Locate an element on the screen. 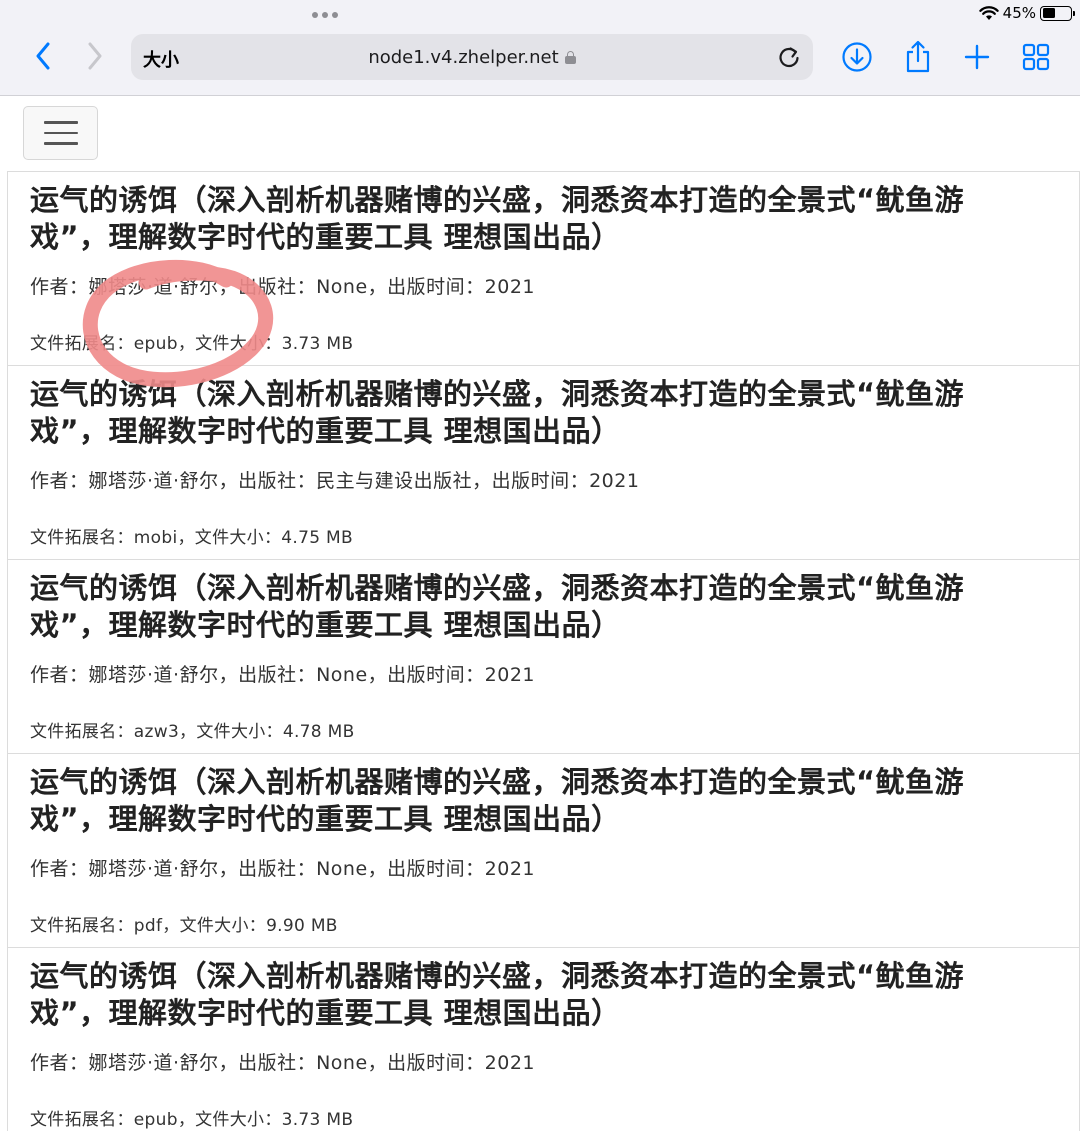 The width and height of the screenshot is (1080, 1131). battery-percent: 45% is located at coordinates (1019, 13).